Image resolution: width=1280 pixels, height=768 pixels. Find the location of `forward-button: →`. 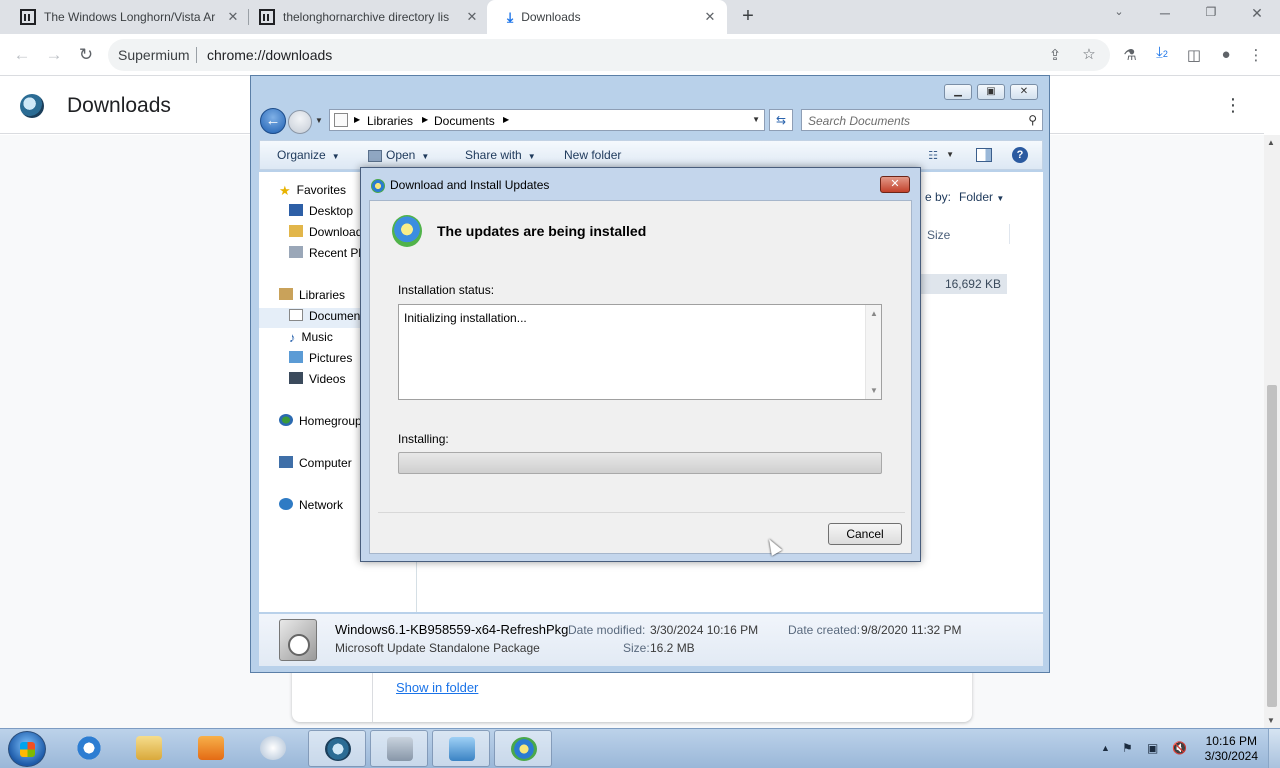

forward-button: → is located at coordinates (54, 55).